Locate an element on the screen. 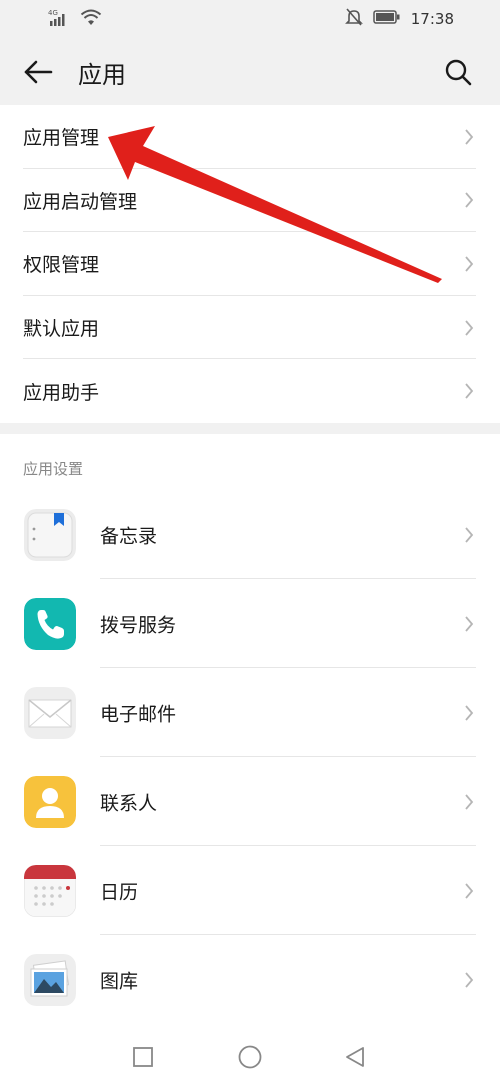  menu-item-label: 权限管理 is located at coordinates (61, 265).